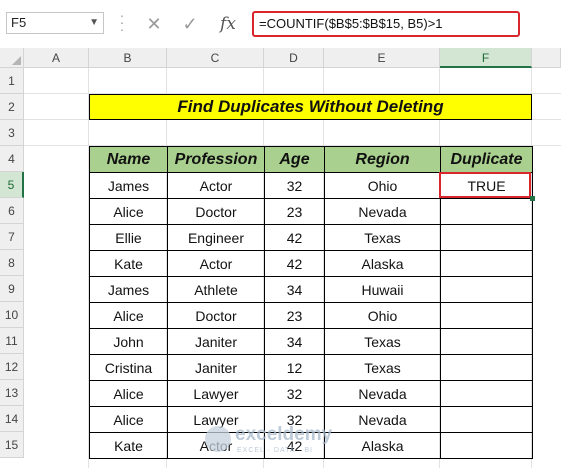 This screenshot has width=561, height=470. I want to click on row-header-6: 6, so click(12, 211).